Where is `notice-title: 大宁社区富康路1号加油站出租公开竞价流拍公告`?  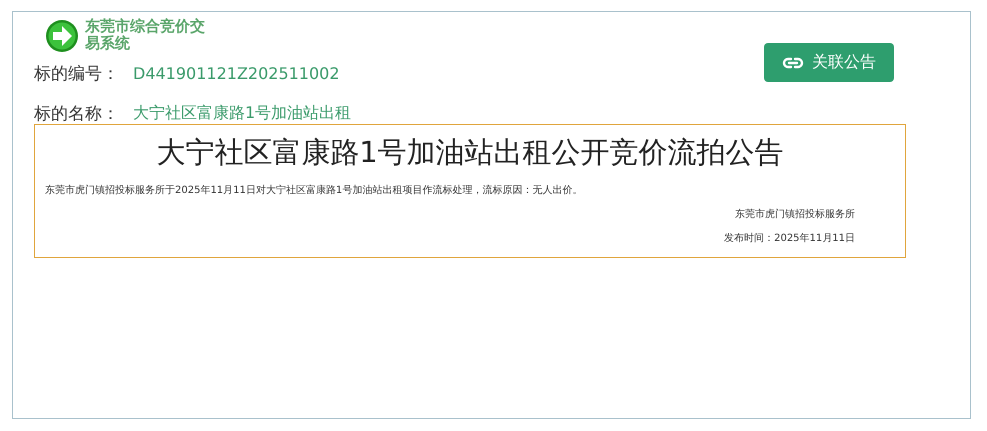
notice-title: 大宁社区富康路1号加油站出租公开竞价流拍公告 is located at coordinates (470, 152).